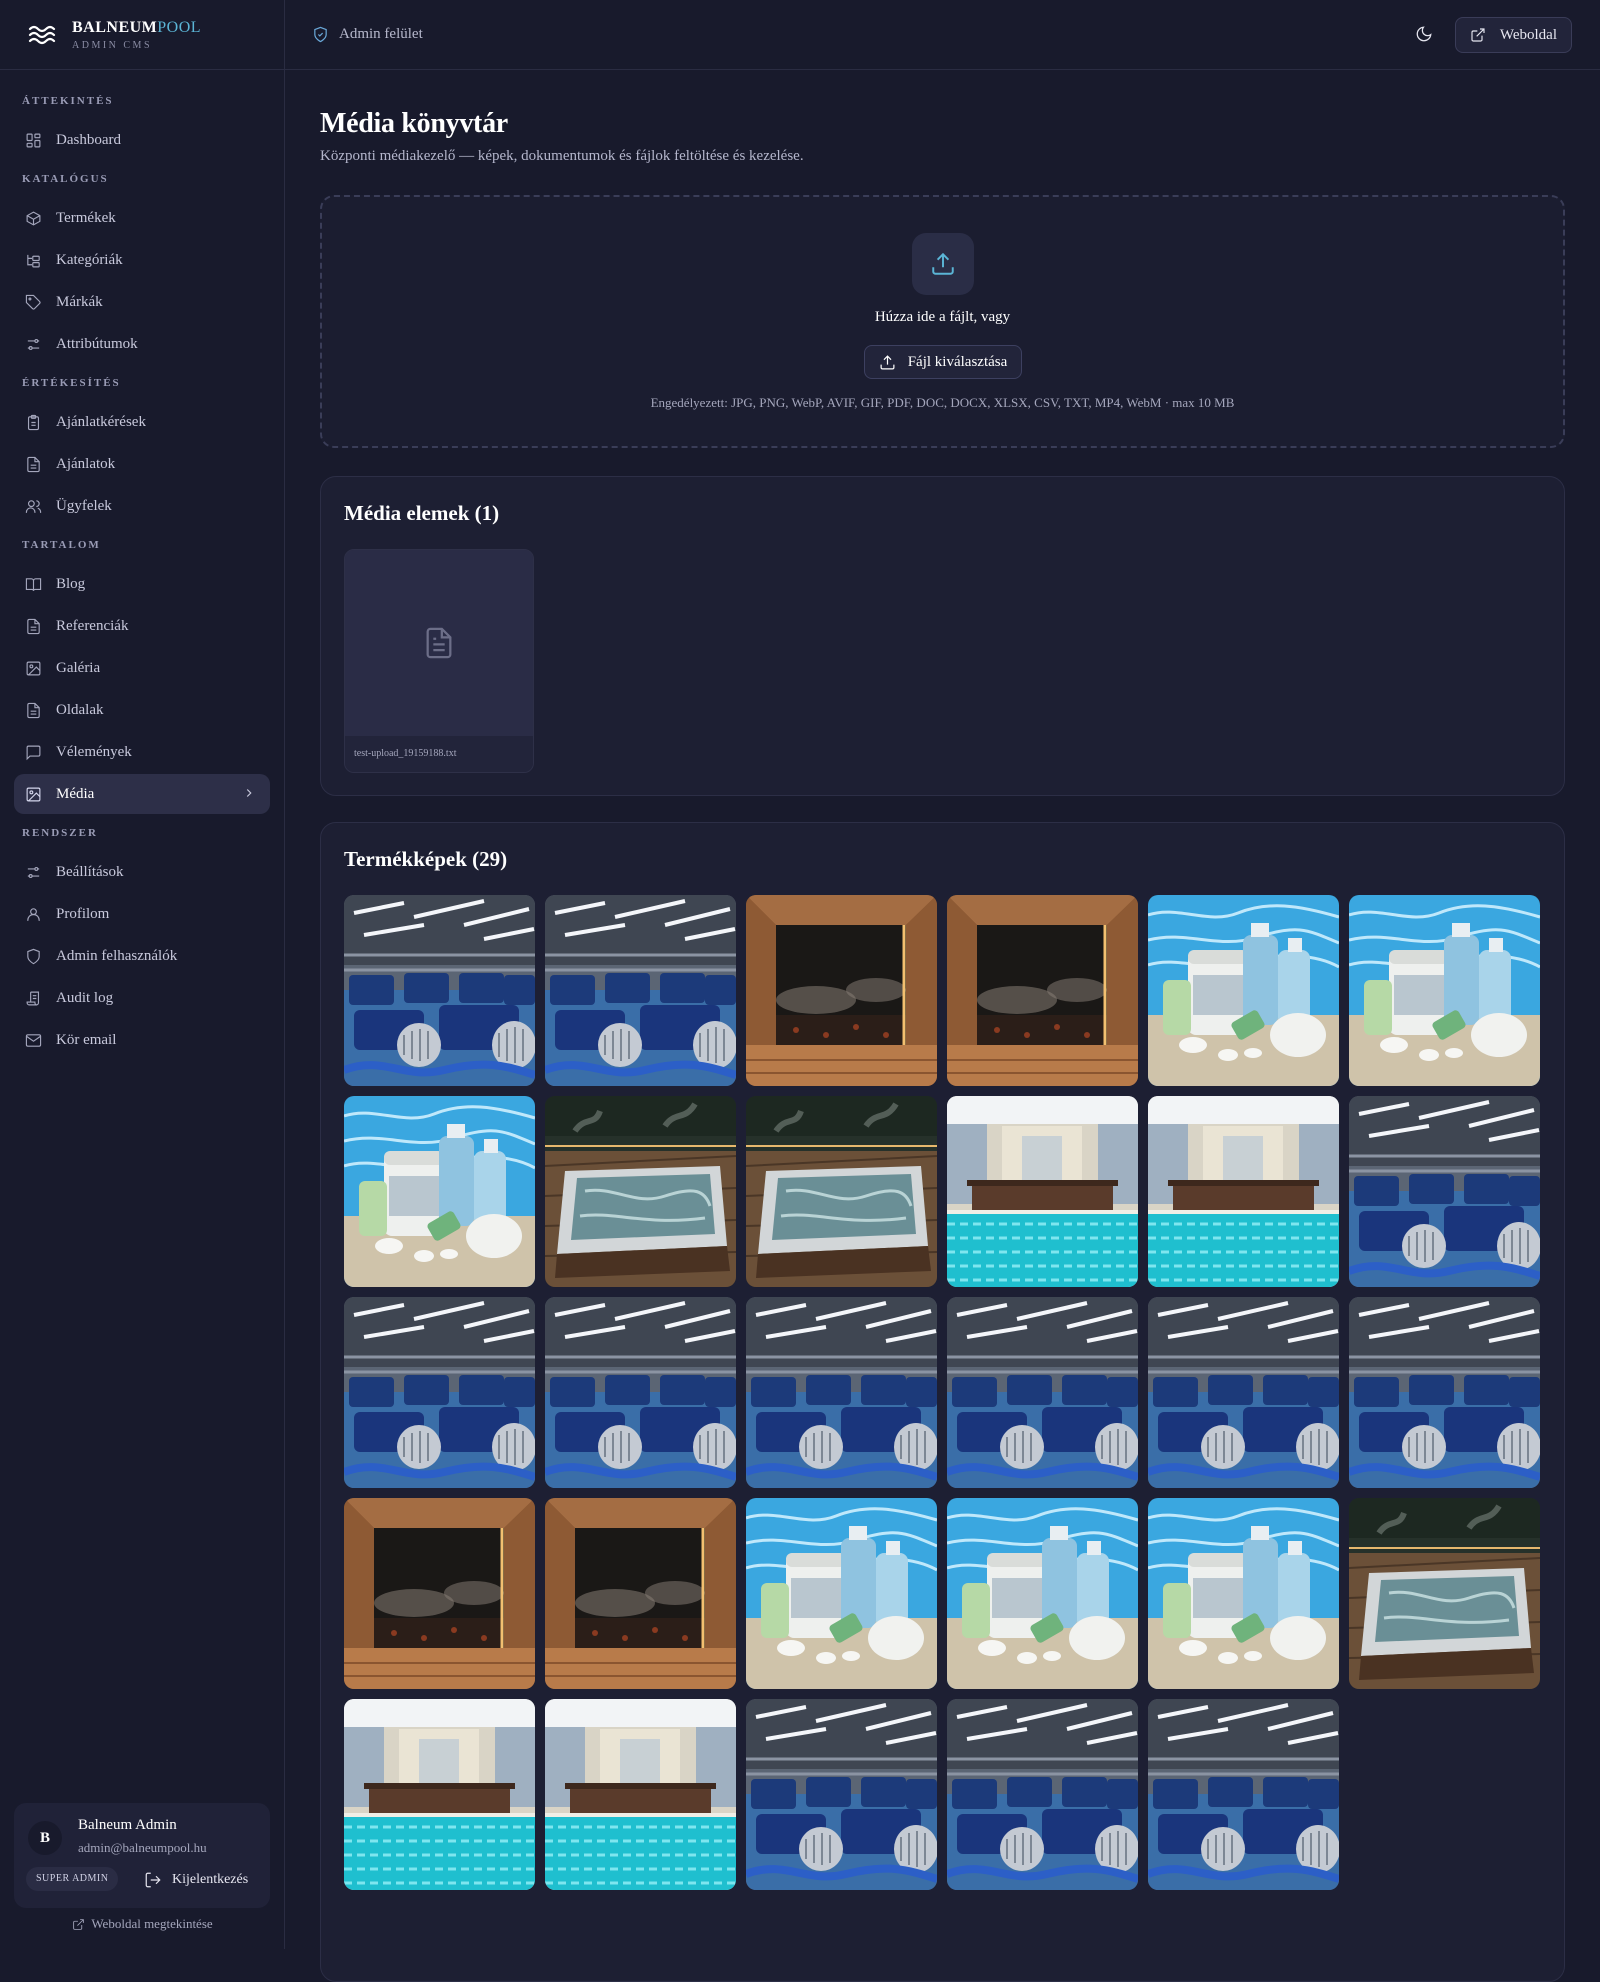  What do you see at coordinates (142, 464) in the screenshot?
I see `sidebar-item-ajanlatok: Ajánlatok` at bounding box center [142, 464].